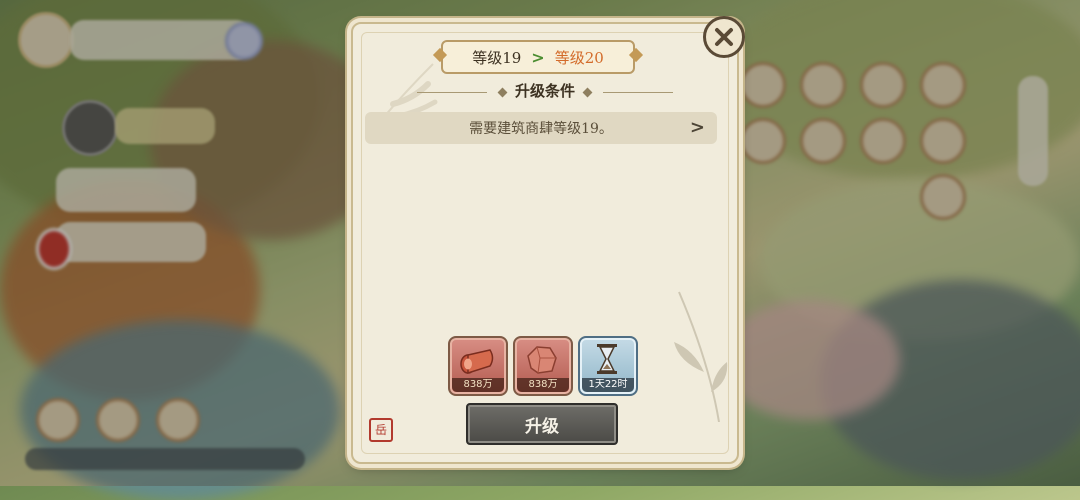 This screenshot has height=500, width=1080. What do you see at coordinates (701, 356) in the screenshot?
I see `leaf-decoration` at bounding box center [701, 356].